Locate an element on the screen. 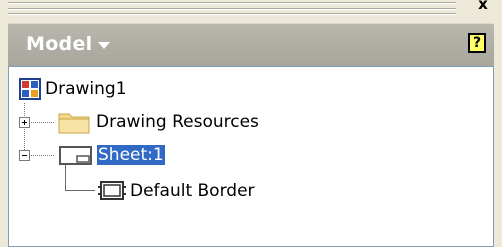  tree-item-default-border: Default Border is located at coordinates (176, 191).